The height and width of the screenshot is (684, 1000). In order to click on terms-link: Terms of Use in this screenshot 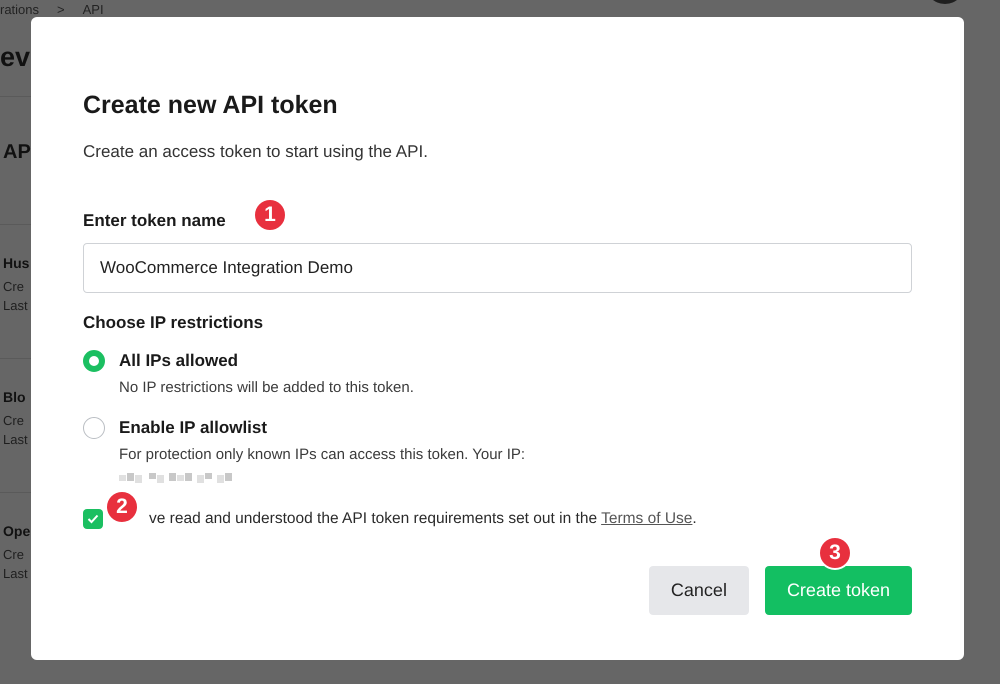, I will do `click(646, 518)`.